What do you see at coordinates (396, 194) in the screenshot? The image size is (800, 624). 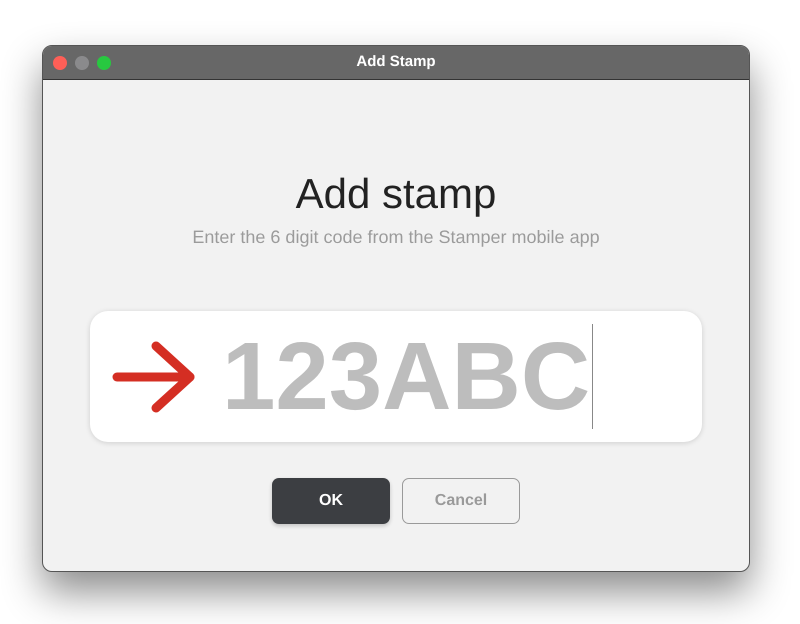 I see `dialog-heading: Add stamp` at bounding box center [396, 194].